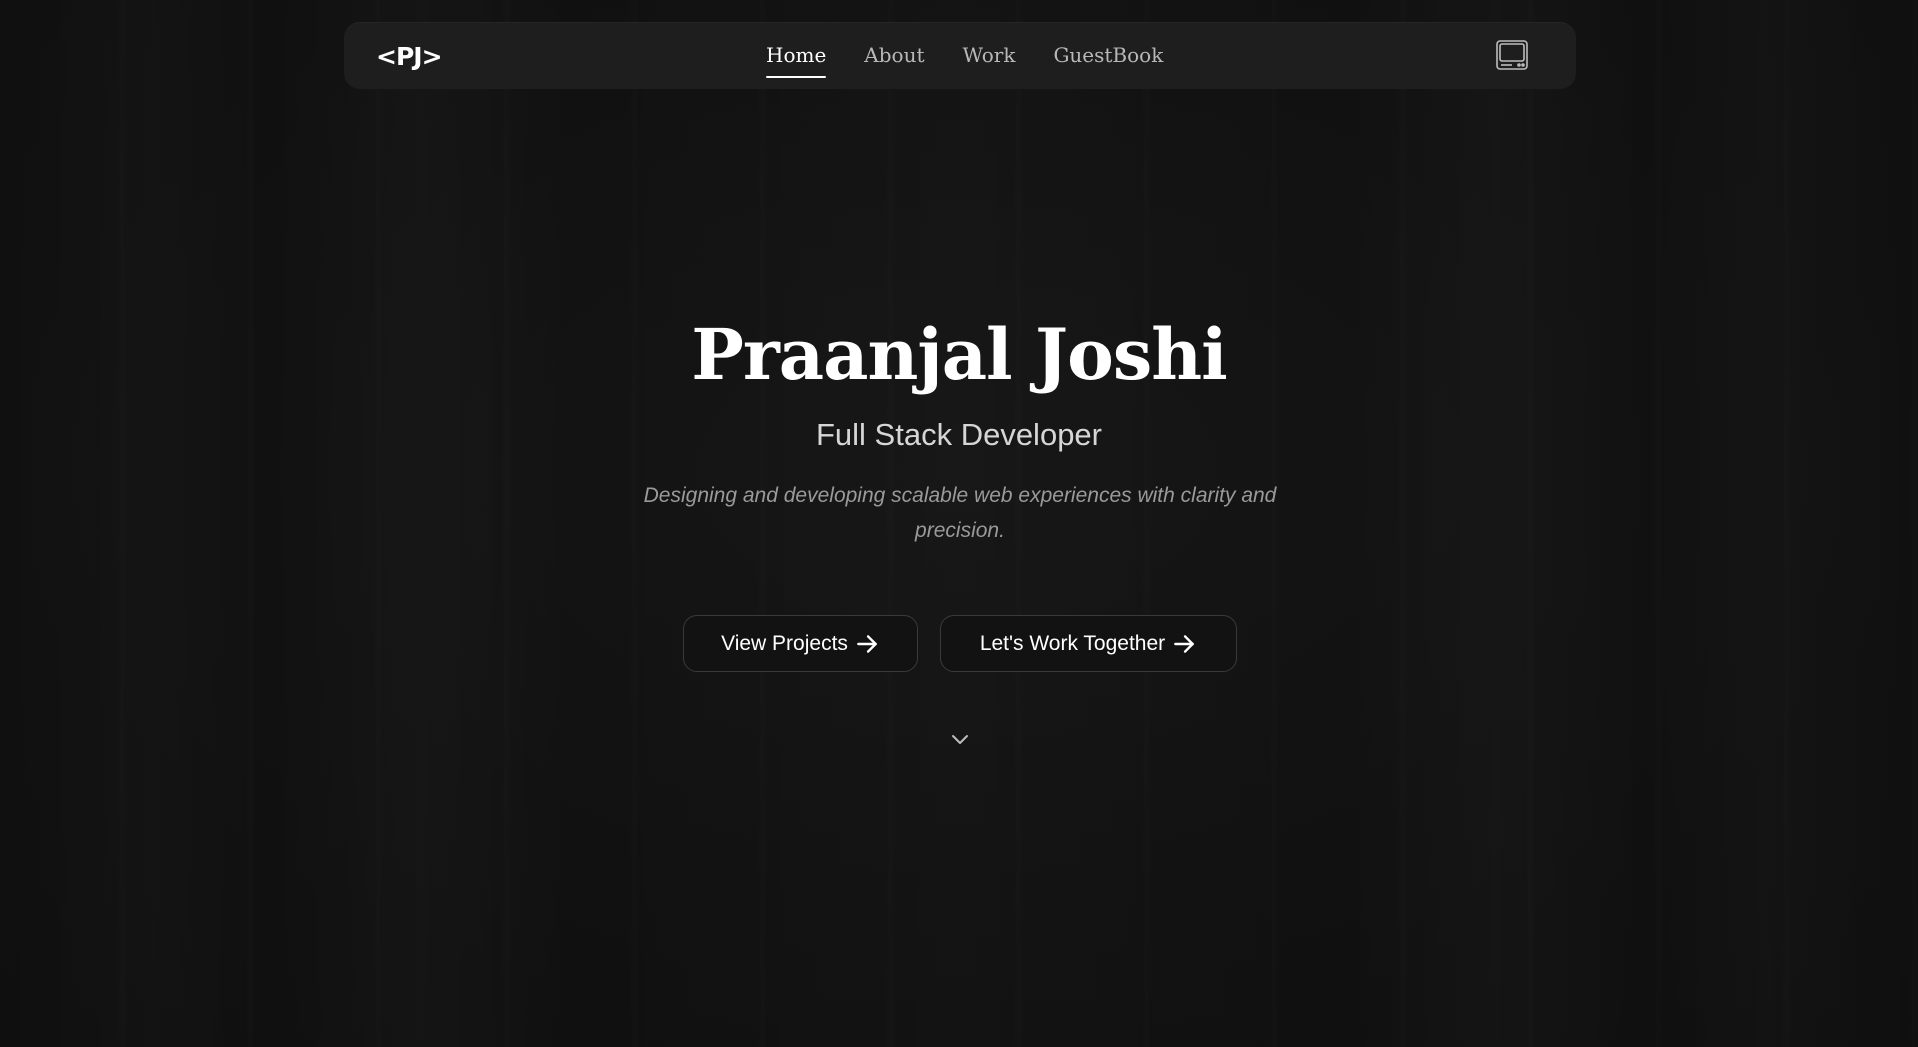  What do you see at coordinates (1072, 643) in the screenshot?
I see `work-together-label: Let's Work Together` at bounding box center [1072, 643].